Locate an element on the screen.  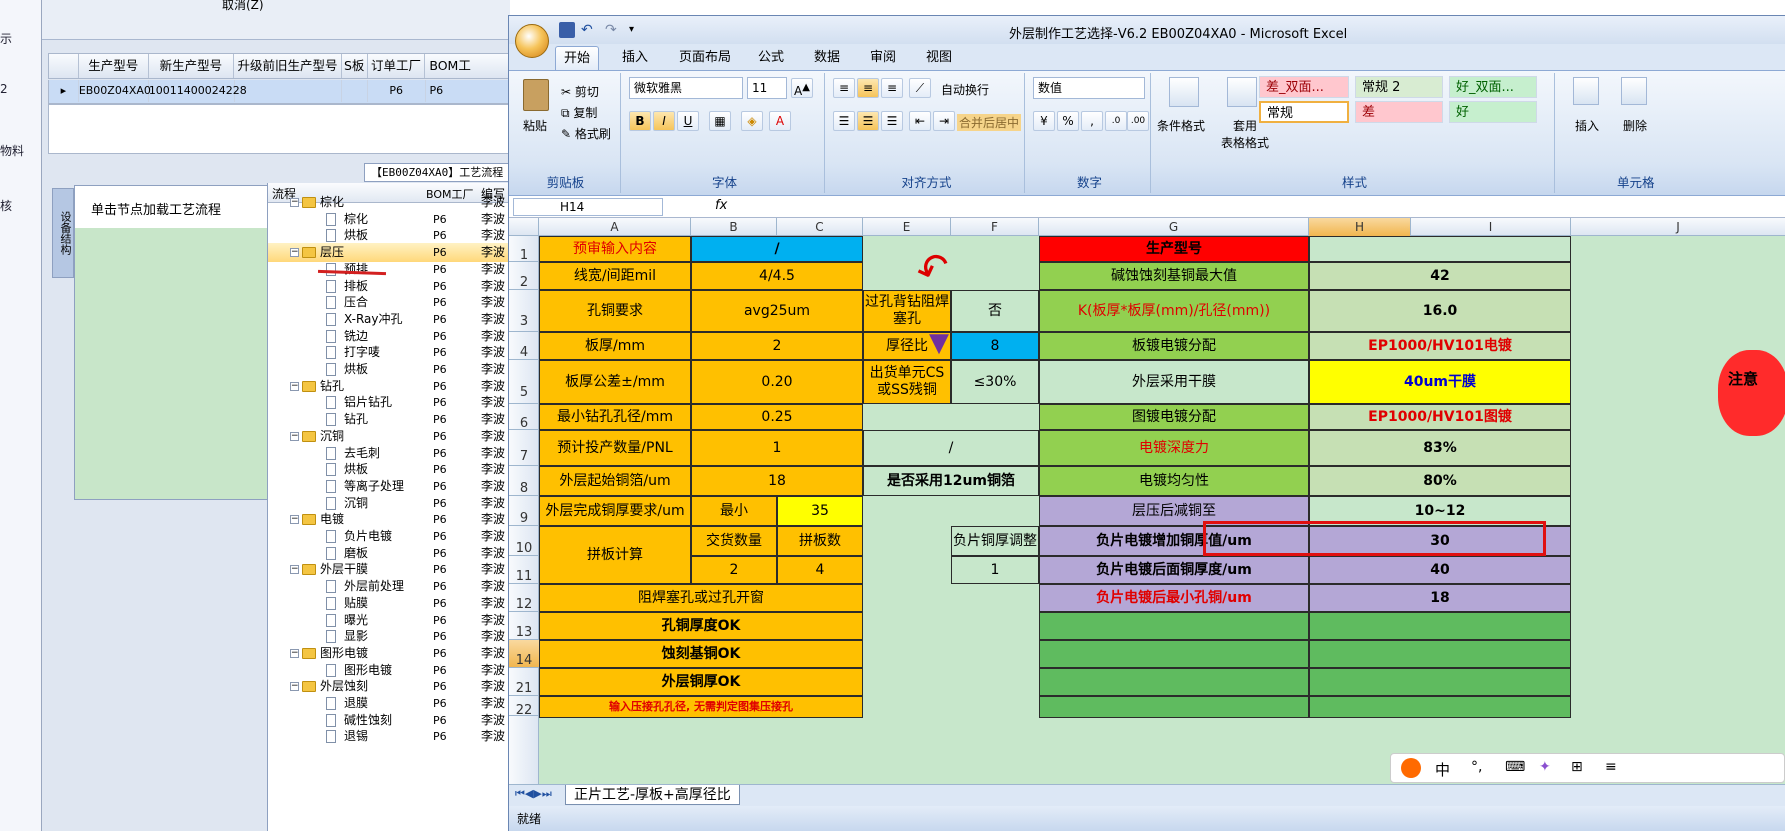
cell: 42 is located at coordinates (1440, 276).